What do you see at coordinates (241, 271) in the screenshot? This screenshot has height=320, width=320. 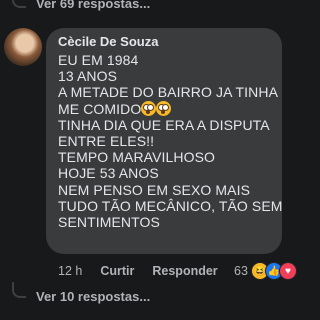 I see `reaction-count: 63` at bounding box center [241, 271].